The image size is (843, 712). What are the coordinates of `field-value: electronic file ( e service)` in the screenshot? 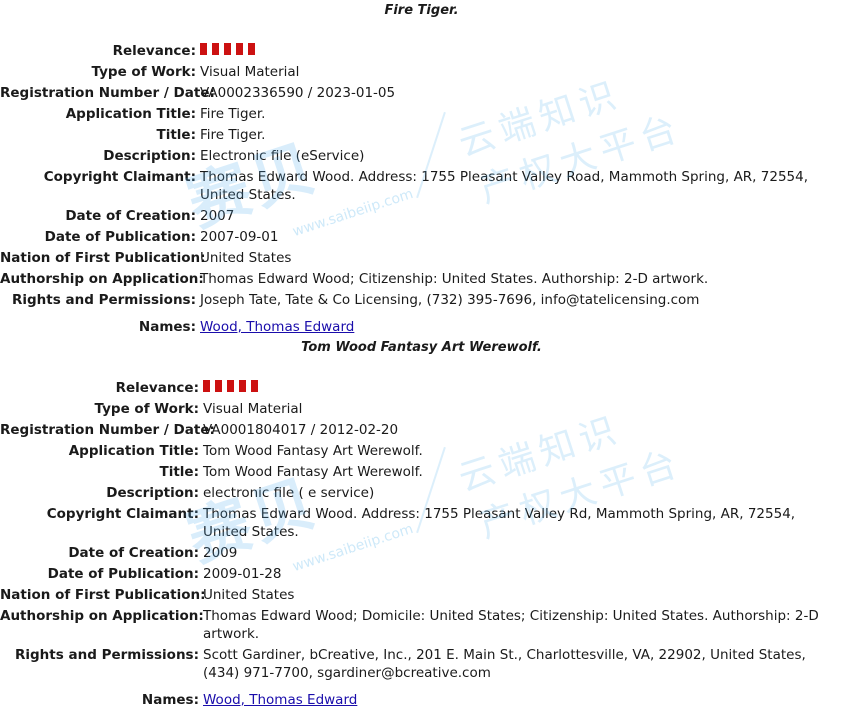 It's located at (289, 492).